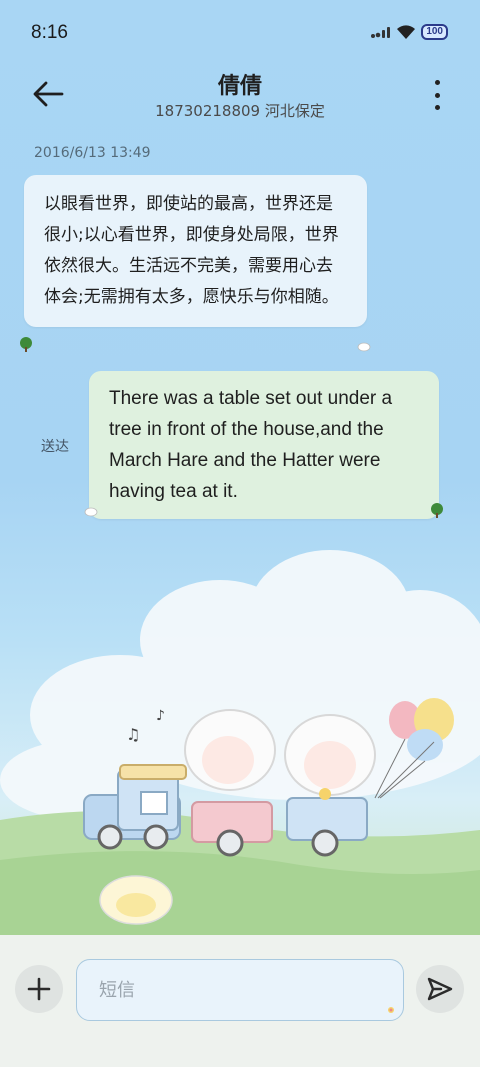  Describe the element at coordinates (49, 32) in the screenshot. I see `status-time: 8:16` at that location.